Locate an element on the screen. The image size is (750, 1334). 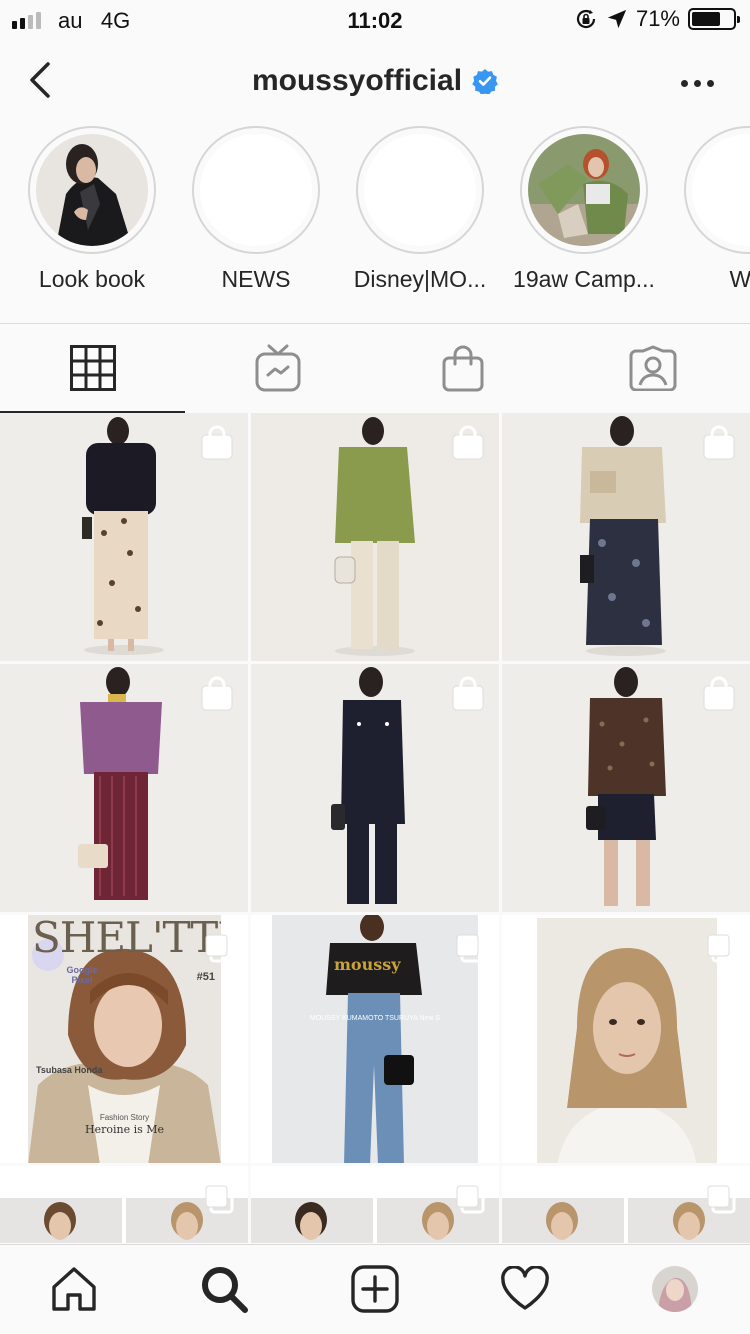
igtv-icon is located at coordinates (277, 368).